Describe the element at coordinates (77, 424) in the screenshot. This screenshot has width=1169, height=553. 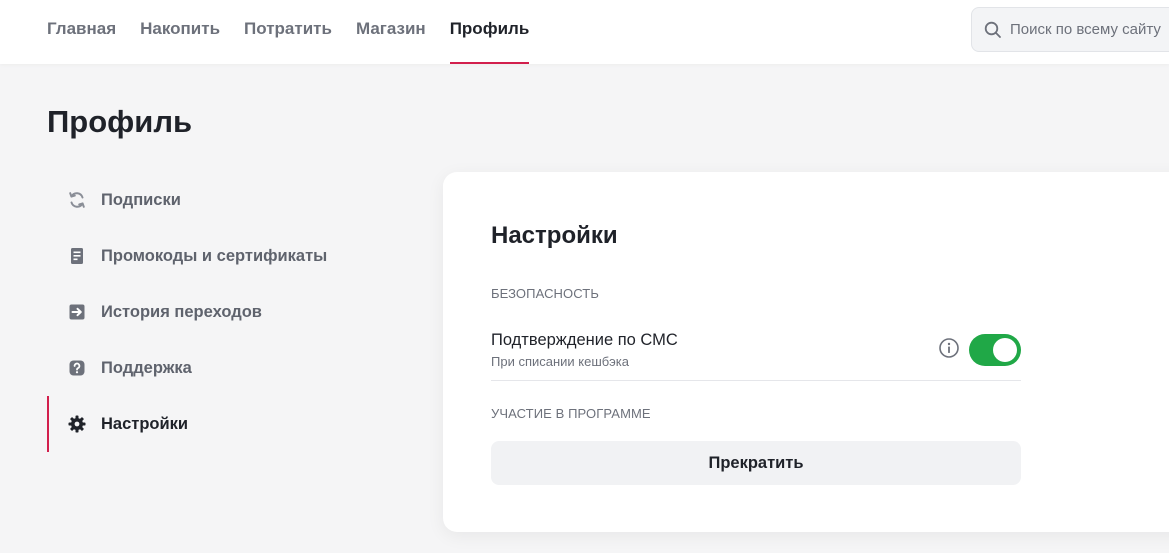
I see `gear-icon` at that location.